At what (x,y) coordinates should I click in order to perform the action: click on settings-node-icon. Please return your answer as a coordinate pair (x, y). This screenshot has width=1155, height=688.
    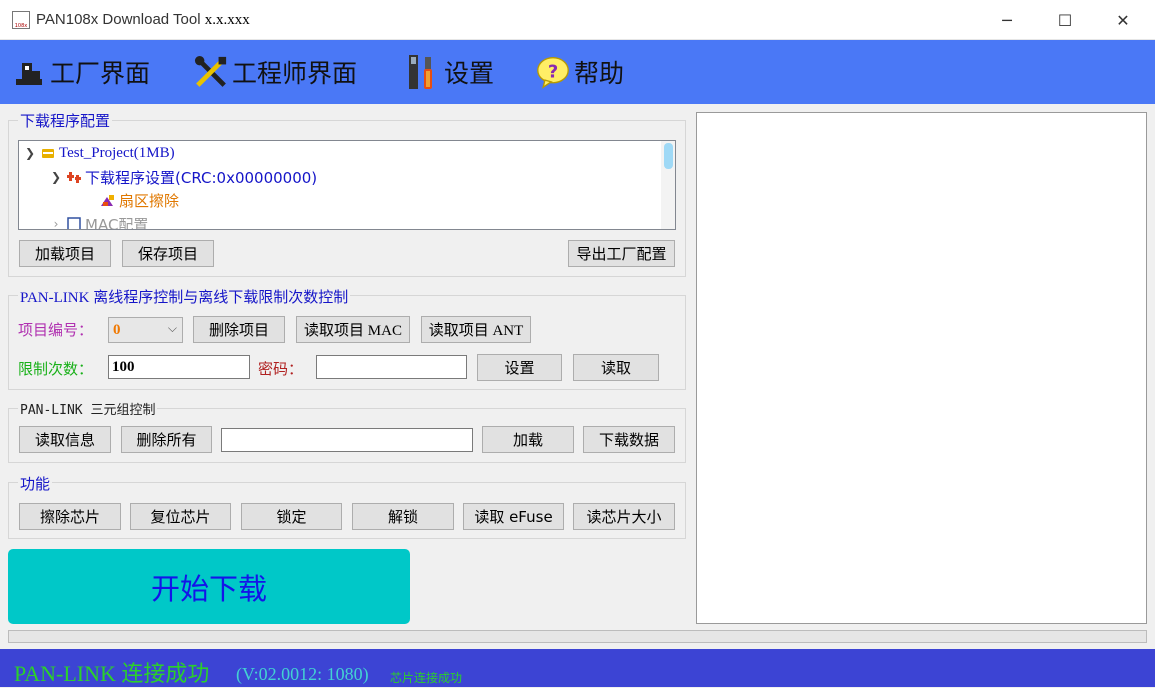
    Looking at the image, I should click on (74, 177).